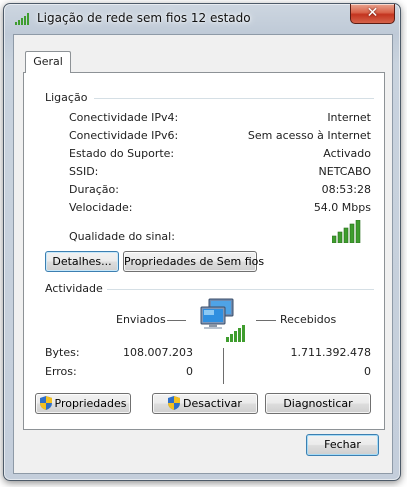  What do you see at coordinates (90, 403) in the screenshot?
I see `properties-button-label: Propriedades` at bounding box center [90, 403].